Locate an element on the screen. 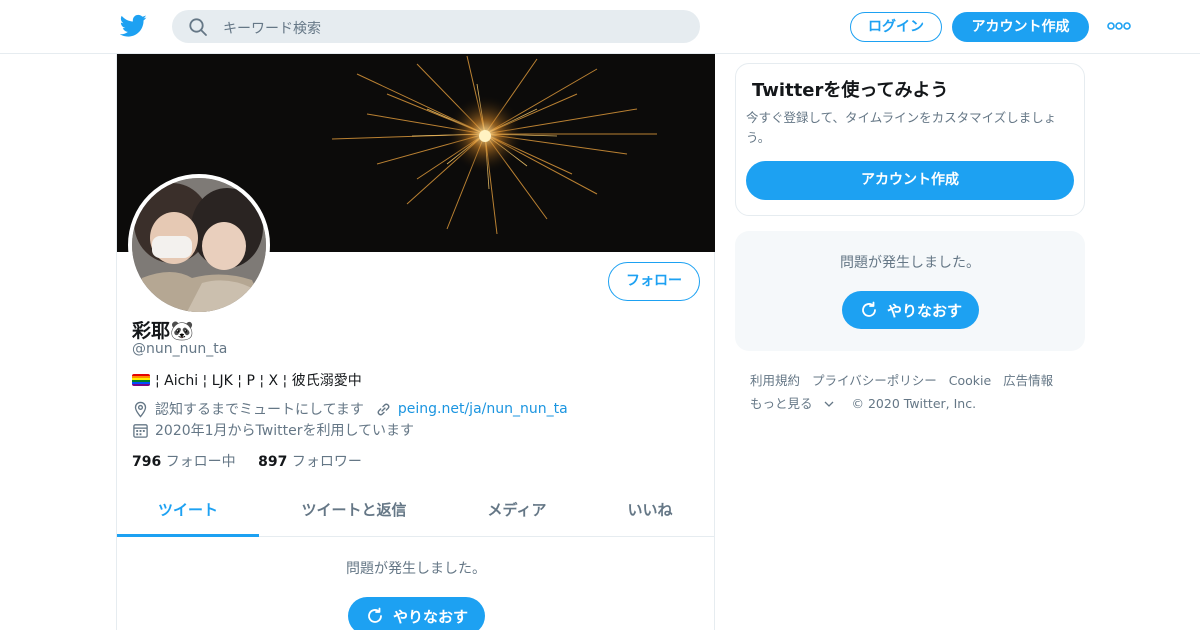 Image resolution: width=1200 pixels, height=630 pixels. tab-tweets: ツイート is located at coordinates (188, 510).